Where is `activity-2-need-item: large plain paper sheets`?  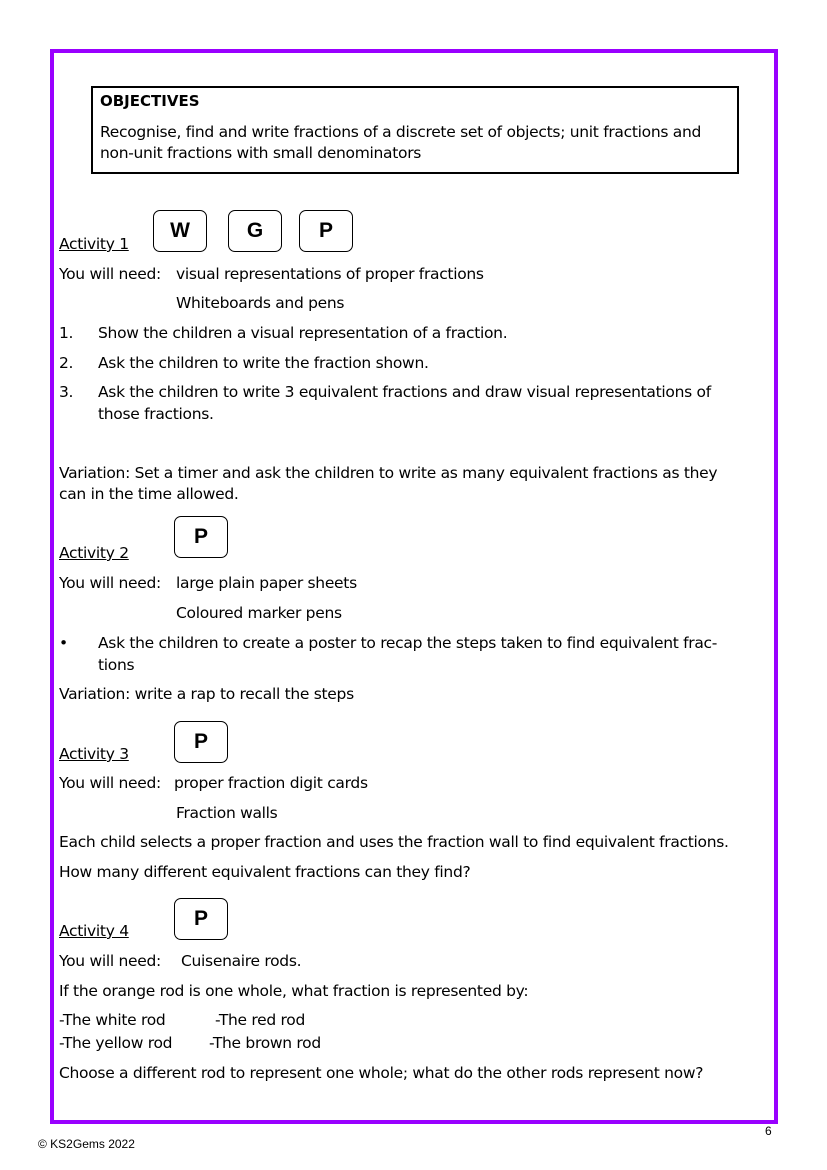
activity-2-need-item: large plain paper sheets is located at coordinates (266, 583).